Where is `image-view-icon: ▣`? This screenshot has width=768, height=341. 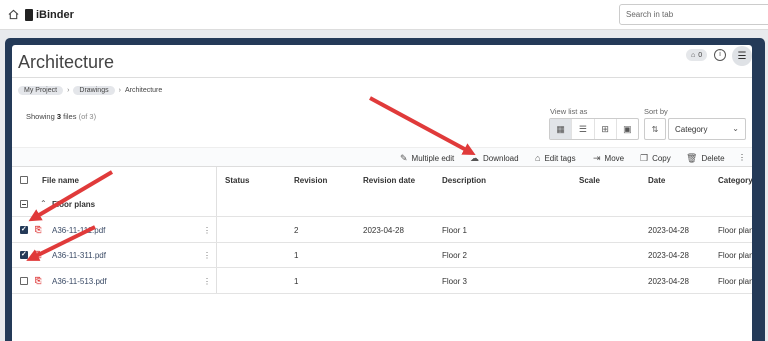
image-view-icon: ▣ is located at coordinates (627, 129).